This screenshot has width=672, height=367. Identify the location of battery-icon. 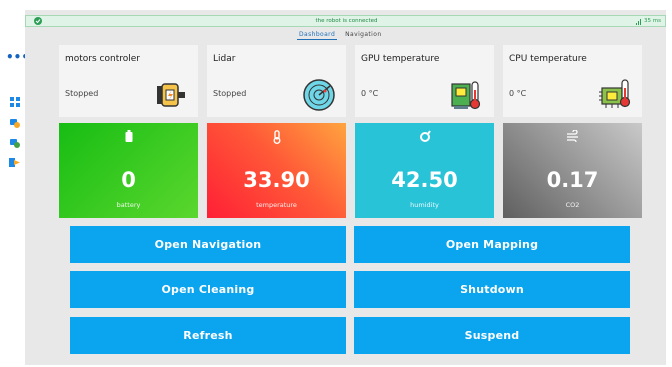
(128, 136).